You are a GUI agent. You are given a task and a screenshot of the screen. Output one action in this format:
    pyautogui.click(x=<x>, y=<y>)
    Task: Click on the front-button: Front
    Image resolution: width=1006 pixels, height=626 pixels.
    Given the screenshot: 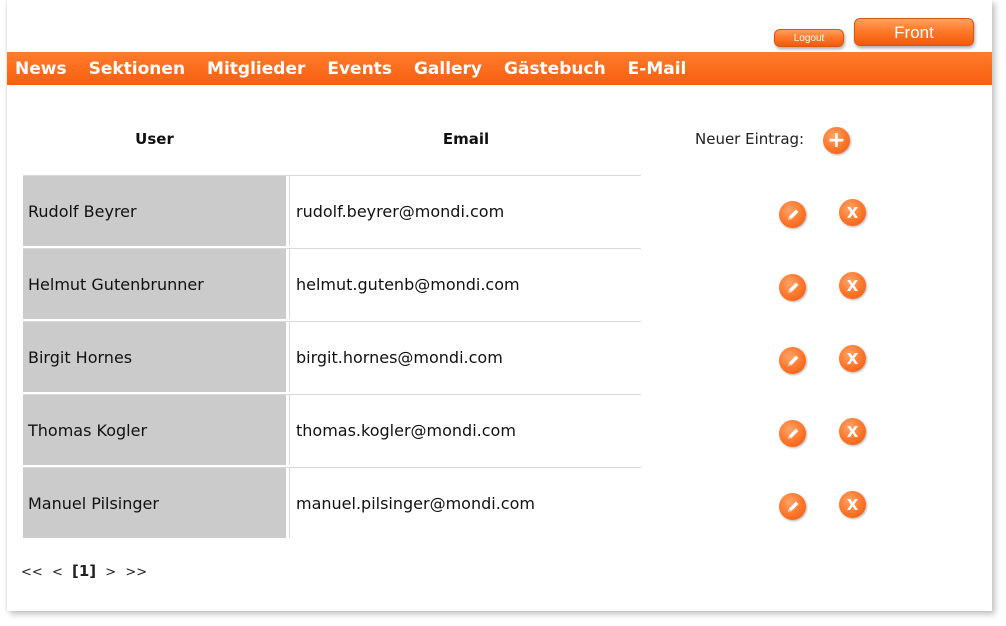 What is the action you would take?
    pyautogui.click(x=914, y=32)
    